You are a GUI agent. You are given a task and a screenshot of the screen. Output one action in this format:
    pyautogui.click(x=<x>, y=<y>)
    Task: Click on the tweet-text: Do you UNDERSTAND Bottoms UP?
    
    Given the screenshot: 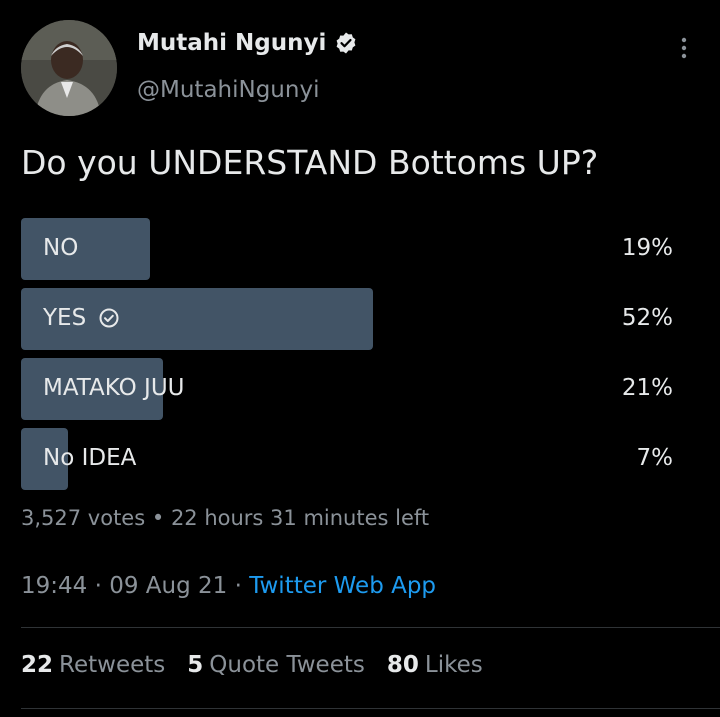 What is the action you would take?
    pyautogui.click(x=310, y=162)
    